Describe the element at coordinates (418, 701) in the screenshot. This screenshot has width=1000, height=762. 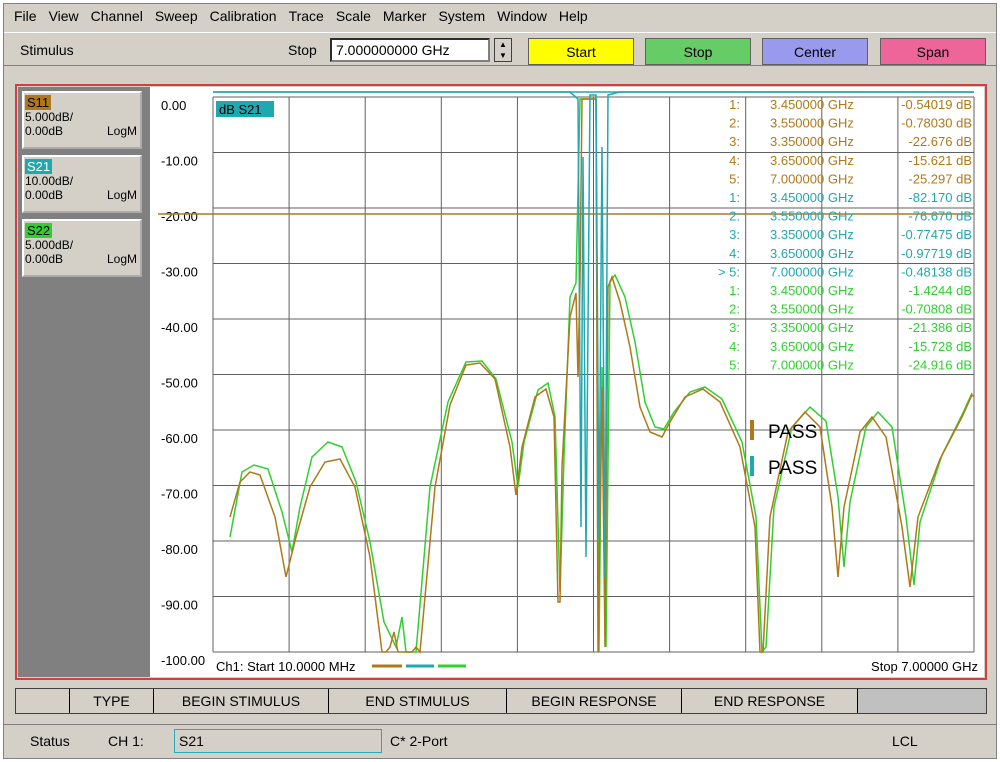
I see `softkey-end-stimulus: END STIMULUS` at that location.